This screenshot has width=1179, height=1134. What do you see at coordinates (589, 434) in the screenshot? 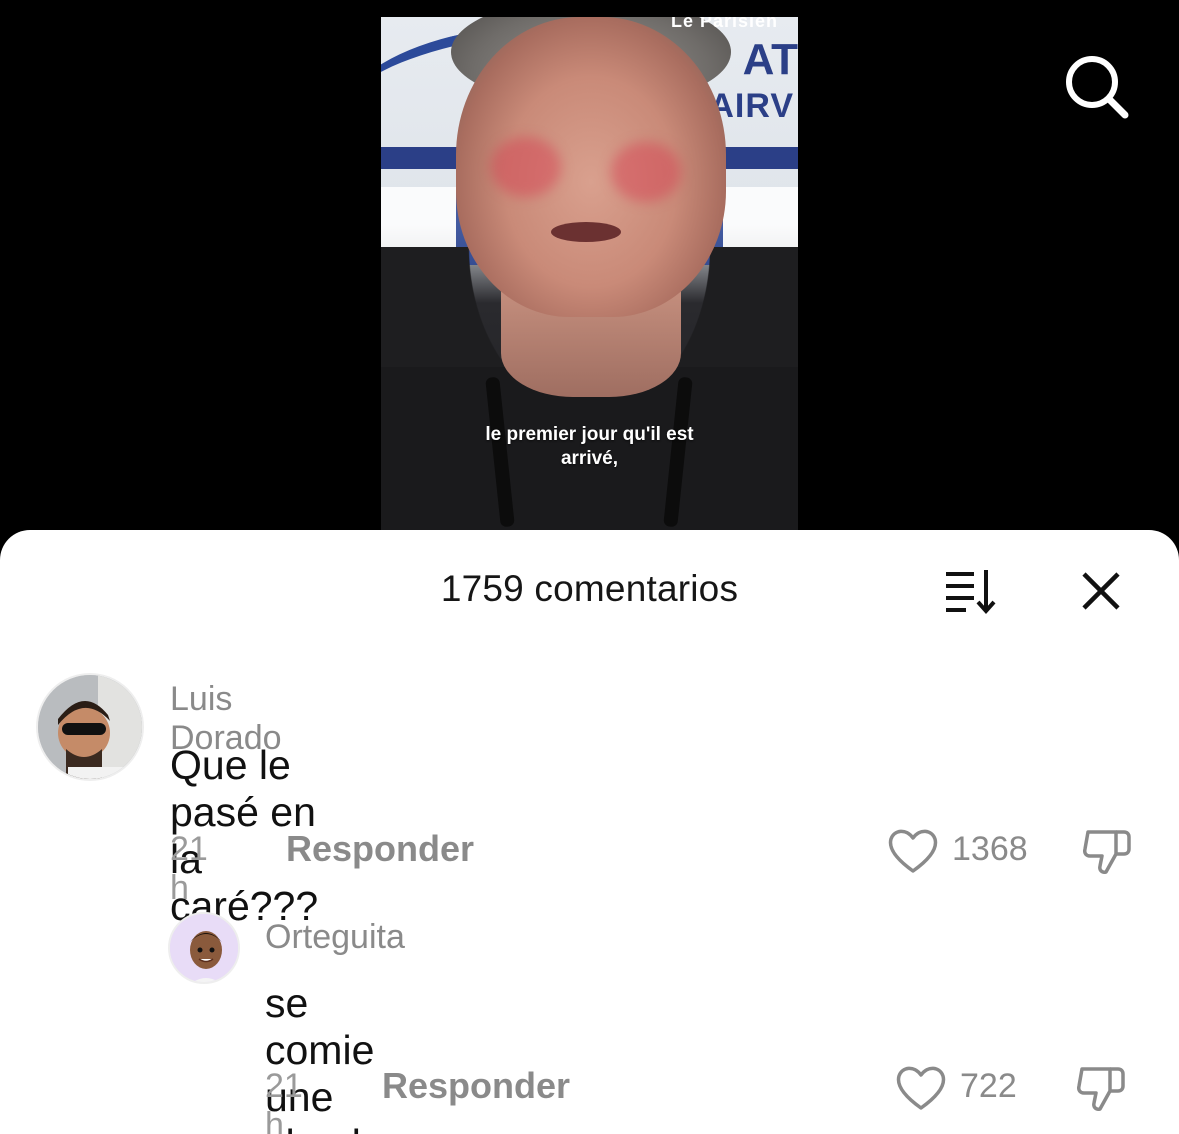
I see `subtitle-line-1: le premier jour qu'il est` at bounding box center [589, 434].